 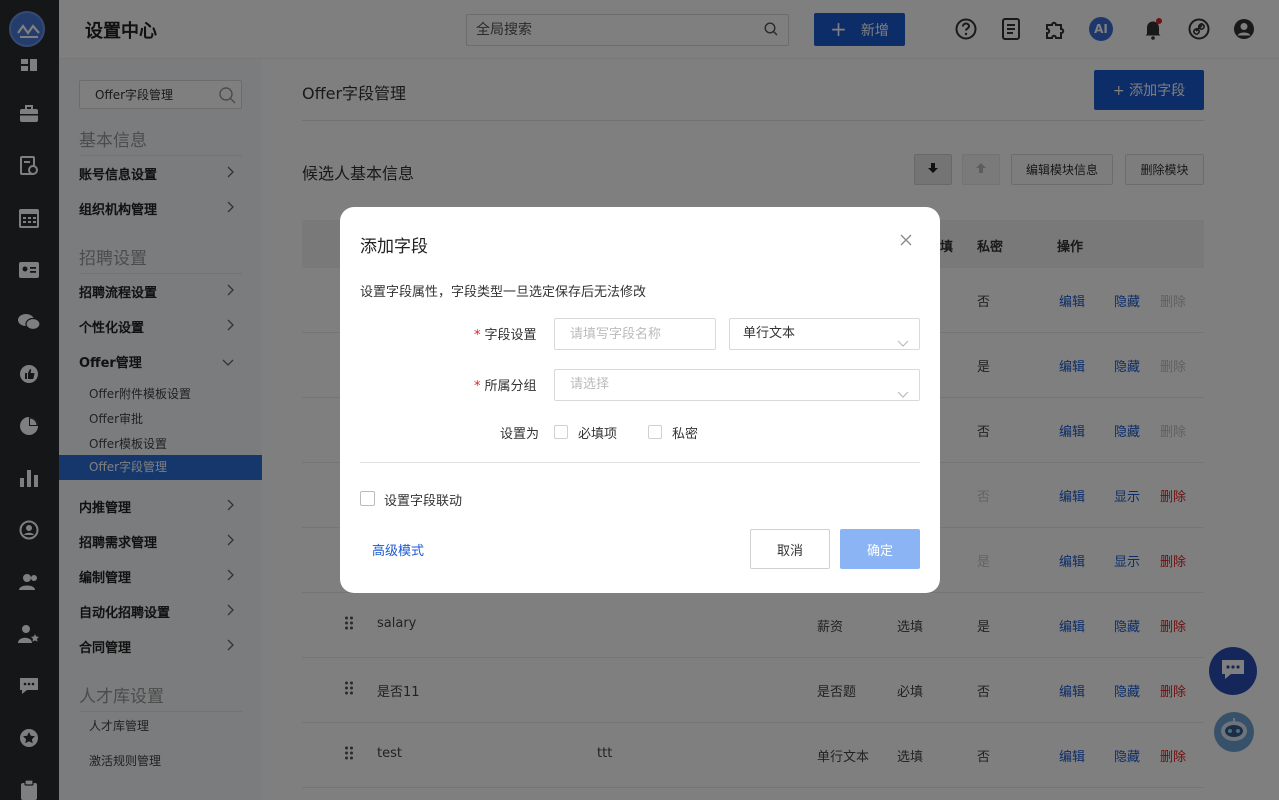 What do you see at coordinates (398, 549) in the screenshot?
I see `advanced-mode-link: 高级模式` at bounding box center [398, 549].